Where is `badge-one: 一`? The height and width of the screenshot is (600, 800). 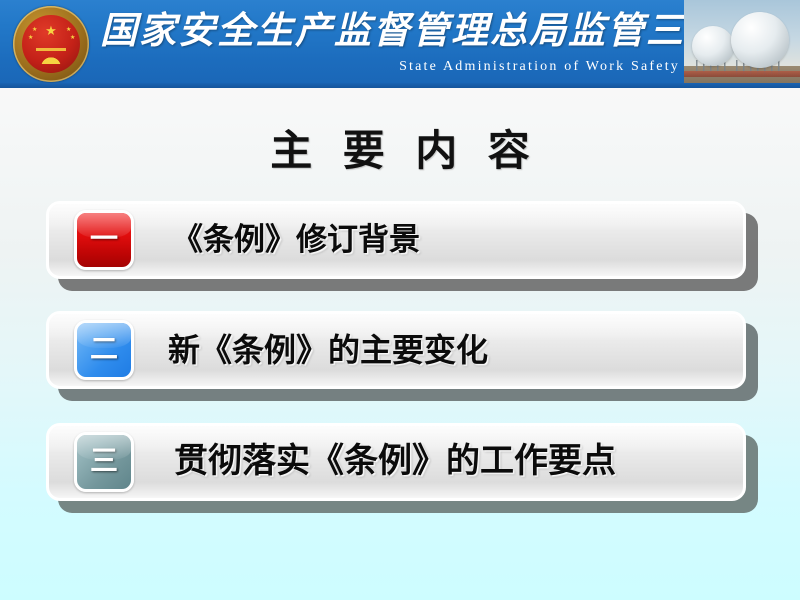
badge-one: 一 is located at coordinates (104, 240).